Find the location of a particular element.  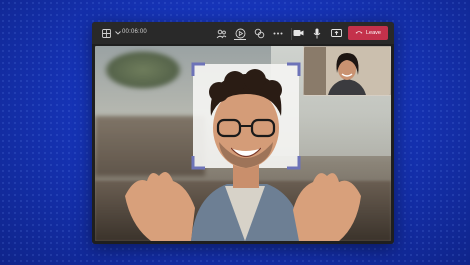

share-screen-icon is located at coordinates (336, 33).